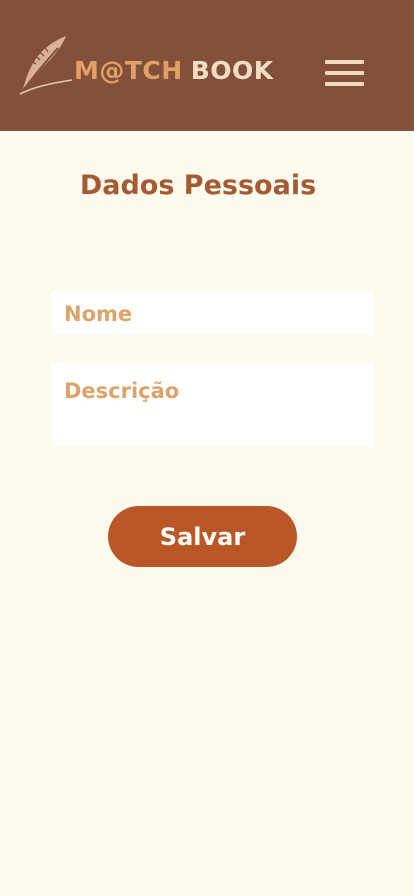  Describe the element at coordinates (212, 405) in the screenshot. I see `description-input` at that location.